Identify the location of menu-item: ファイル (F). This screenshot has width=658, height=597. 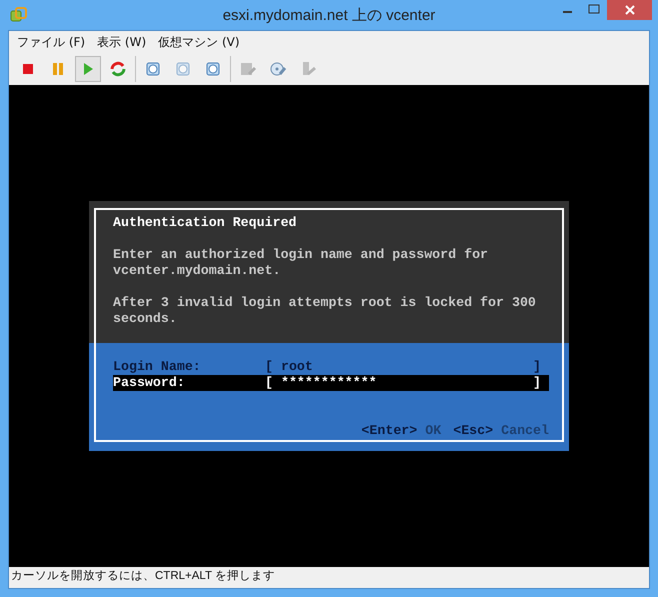
(51, 42).